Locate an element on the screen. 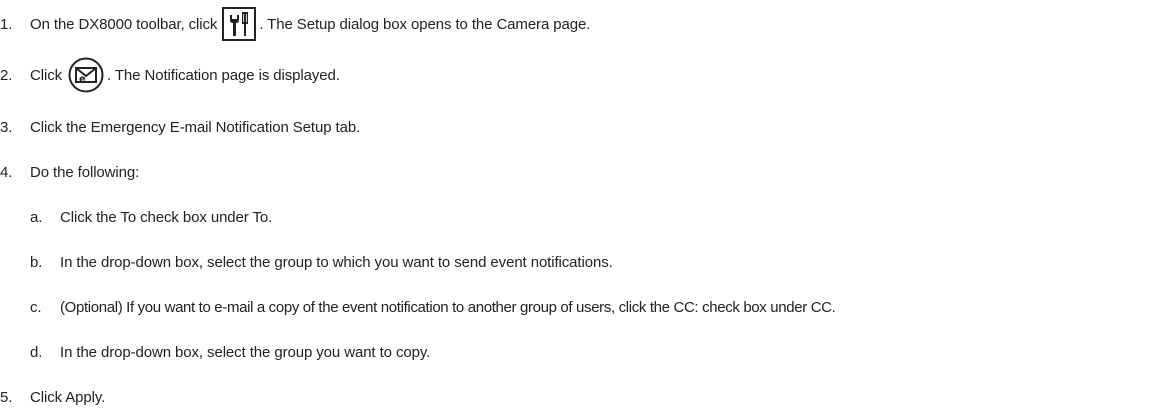 The image size is (1162, 420). step-5: 5. Click Apply. is located at coordinates (52, 397).